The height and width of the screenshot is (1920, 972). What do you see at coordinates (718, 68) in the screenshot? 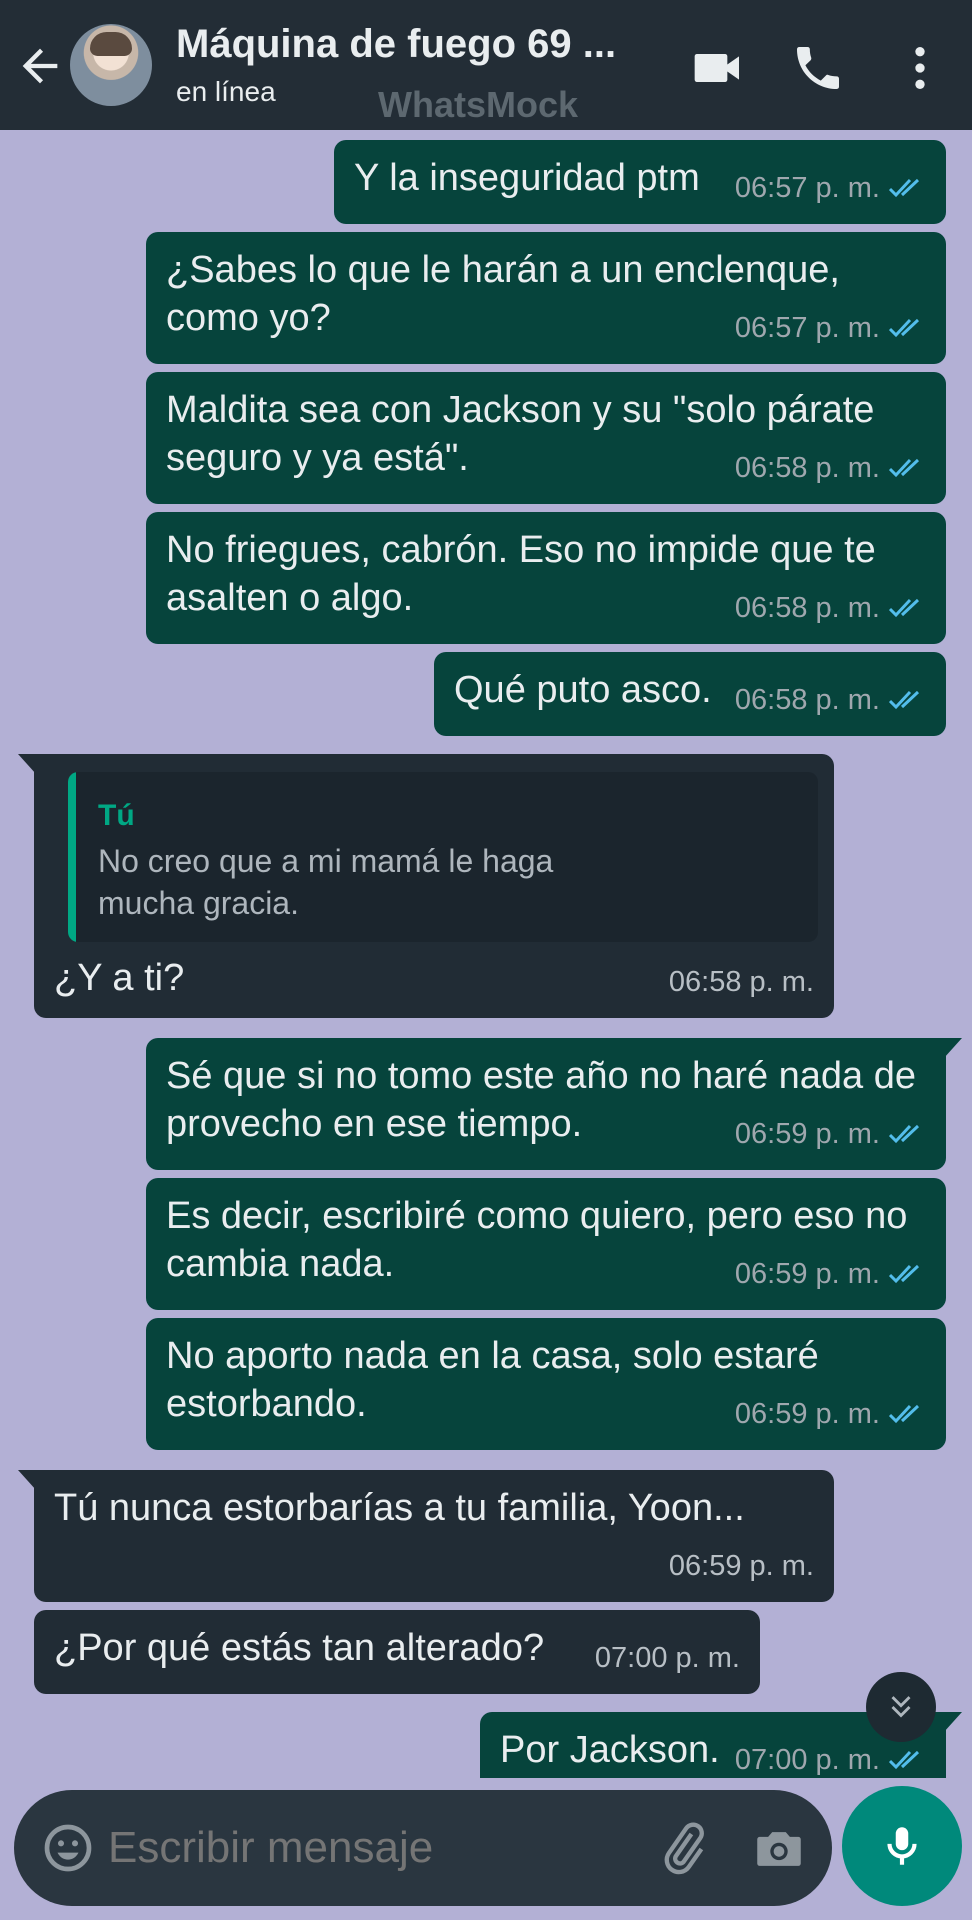
I see `video-camera-icon` at bounding box center [718, 68].